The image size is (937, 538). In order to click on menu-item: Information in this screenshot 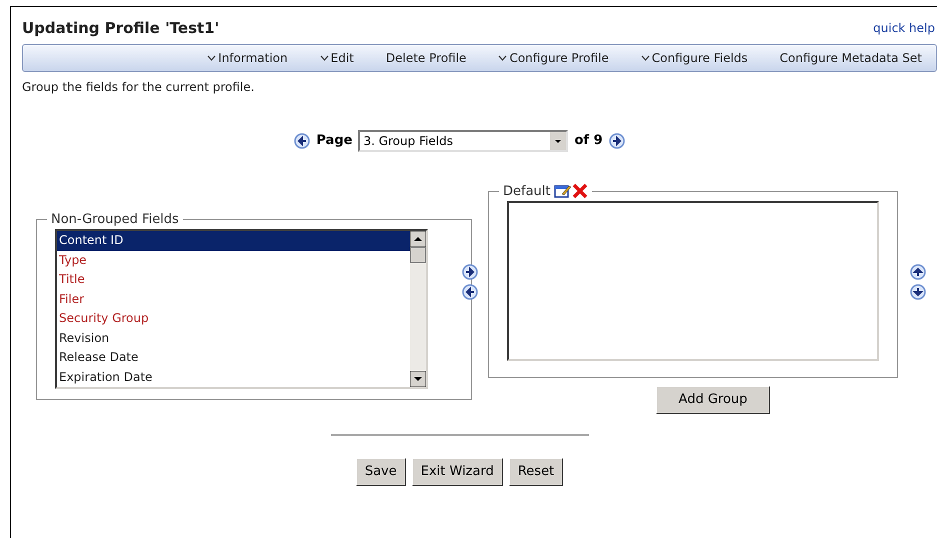, I will do `click(247, 57)`.